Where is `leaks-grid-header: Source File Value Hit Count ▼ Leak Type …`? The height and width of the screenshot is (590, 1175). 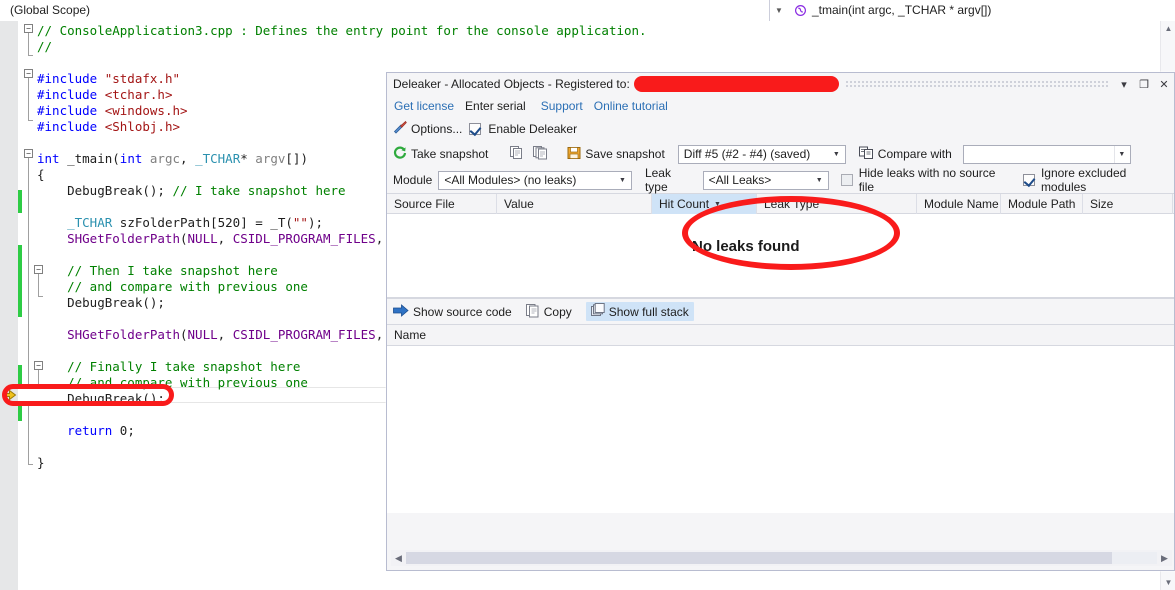 leaks-grid-header: Source File Value Hit Count ▼ Leak Type … is located at coordinates (780, 203).